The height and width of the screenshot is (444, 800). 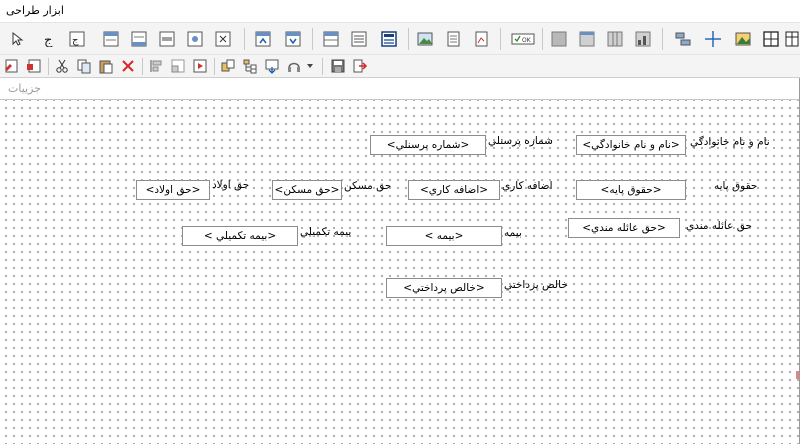 I want to click on grid-icon, so click(x=771, y=39).